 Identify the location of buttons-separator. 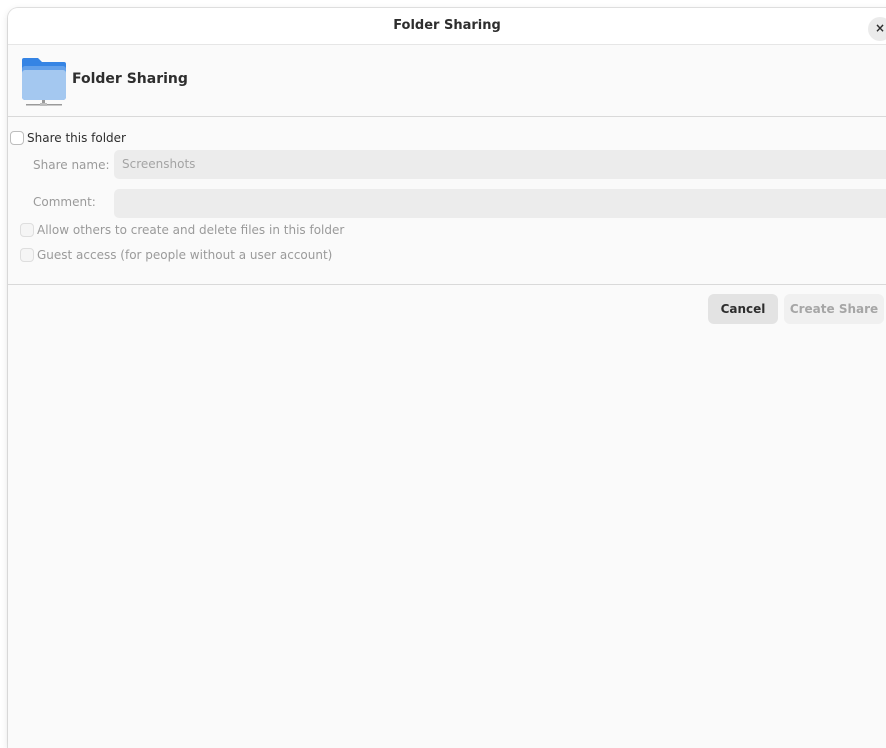
(447, 284).